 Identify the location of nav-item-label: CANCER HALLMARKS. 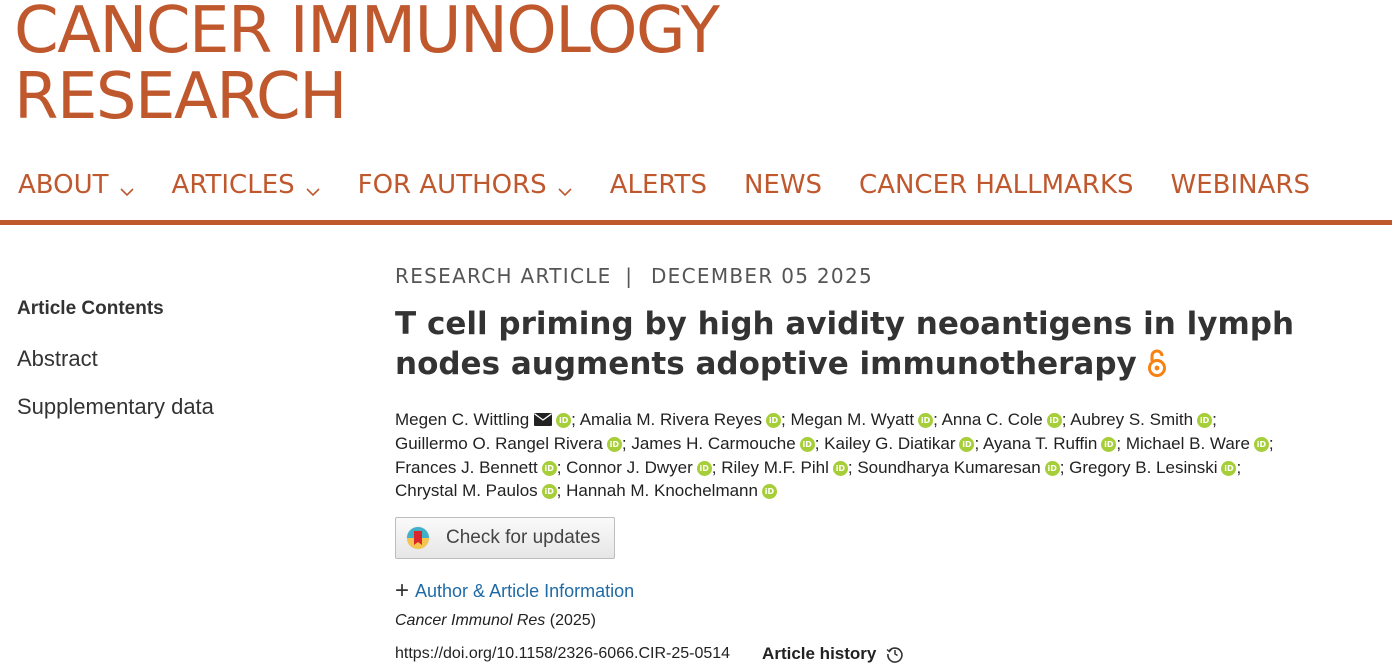
(996, 185).